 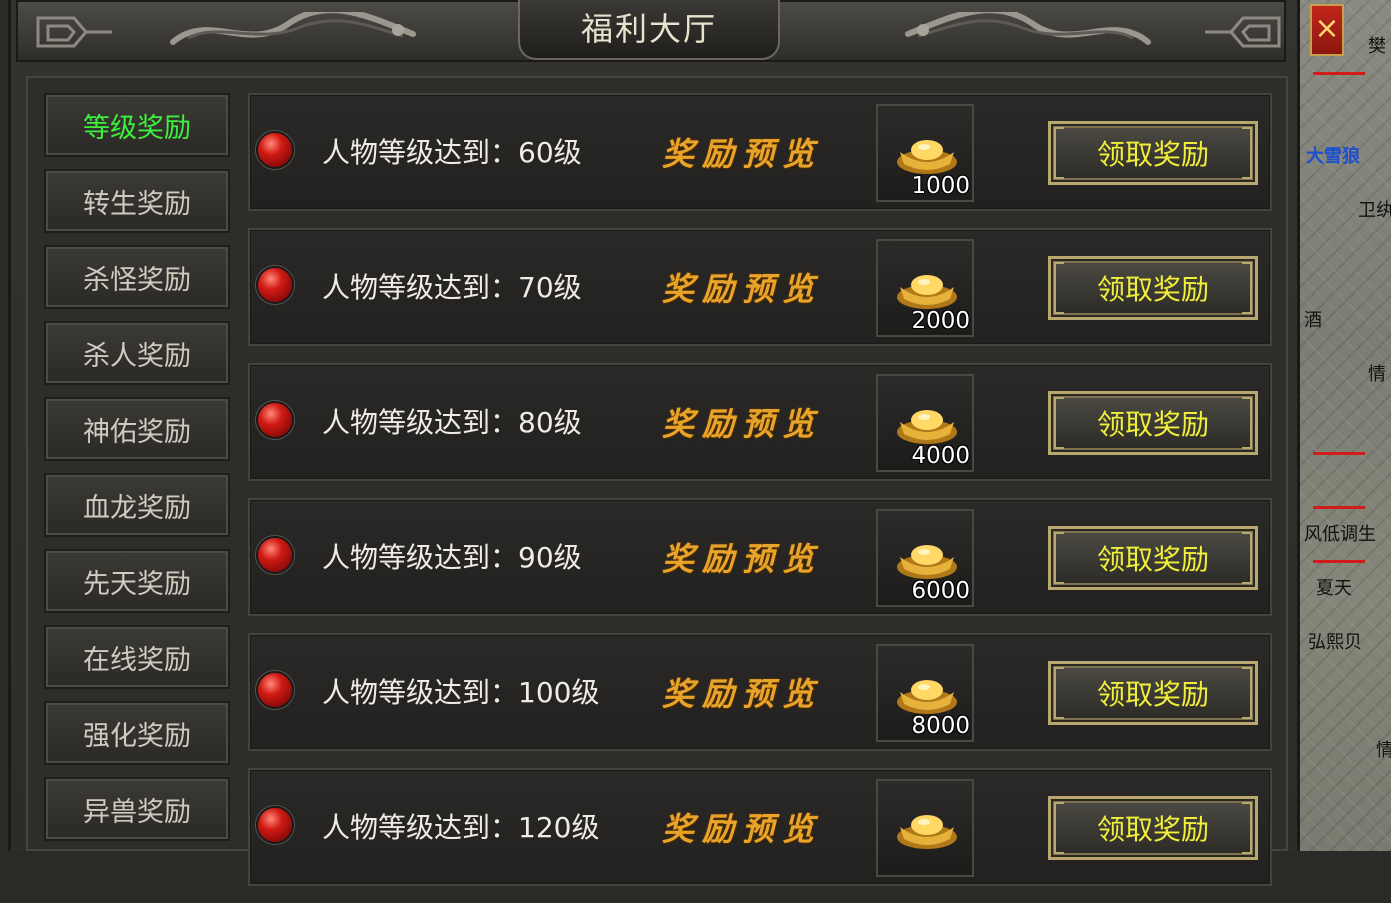 I want to click on tab-online-reward: 在线奖励, so click(x=137, y=657).